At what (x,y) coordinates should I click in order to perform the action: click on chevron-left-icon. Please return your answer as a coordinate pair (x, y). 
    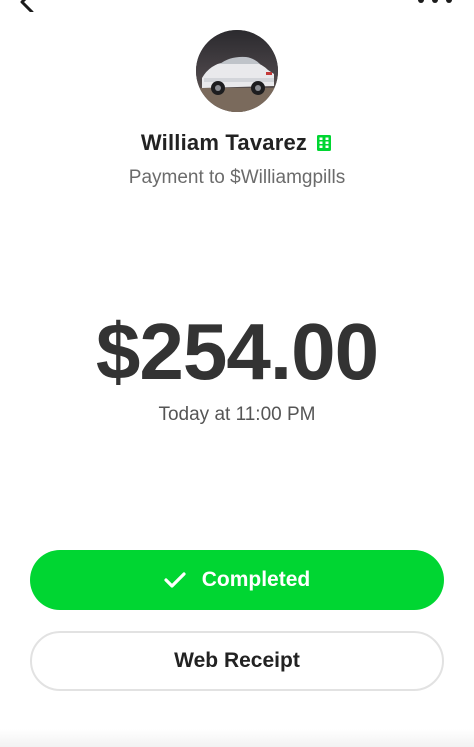
    Looking at the image, I should click on (27, 7).